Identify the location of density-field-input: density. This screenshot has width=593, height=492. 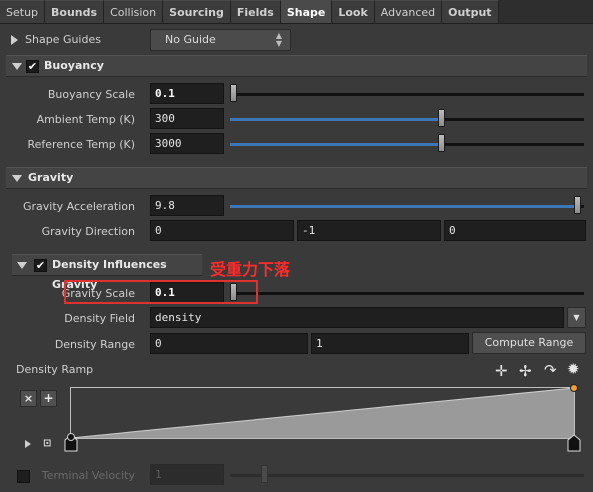
(357, 317).